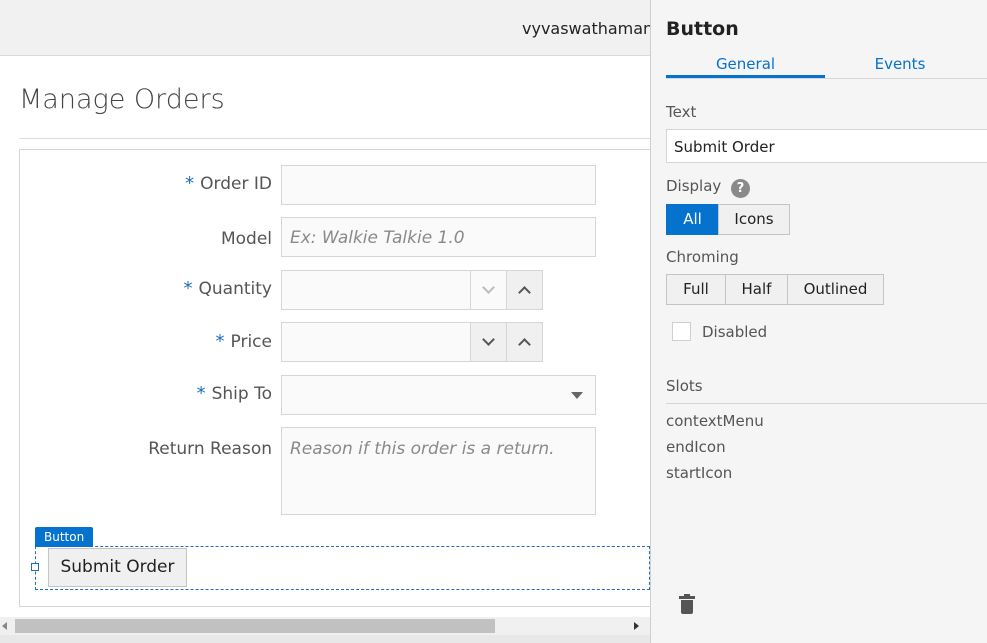  I want to click on bottom-strip, so click(325, 639).